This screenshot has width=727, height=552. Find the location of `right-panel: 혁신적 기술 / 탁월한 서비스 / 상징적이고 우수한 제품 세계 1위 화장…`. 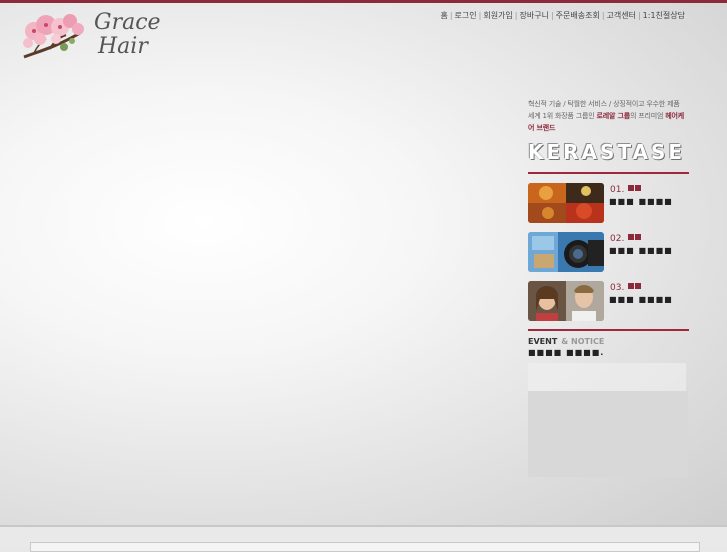

right-panel: 혁신적 기술 / 탁월한 서비스 / 상징적이고 우수한 제품 세계 1위 화장… is located at coordinates (608, 227).